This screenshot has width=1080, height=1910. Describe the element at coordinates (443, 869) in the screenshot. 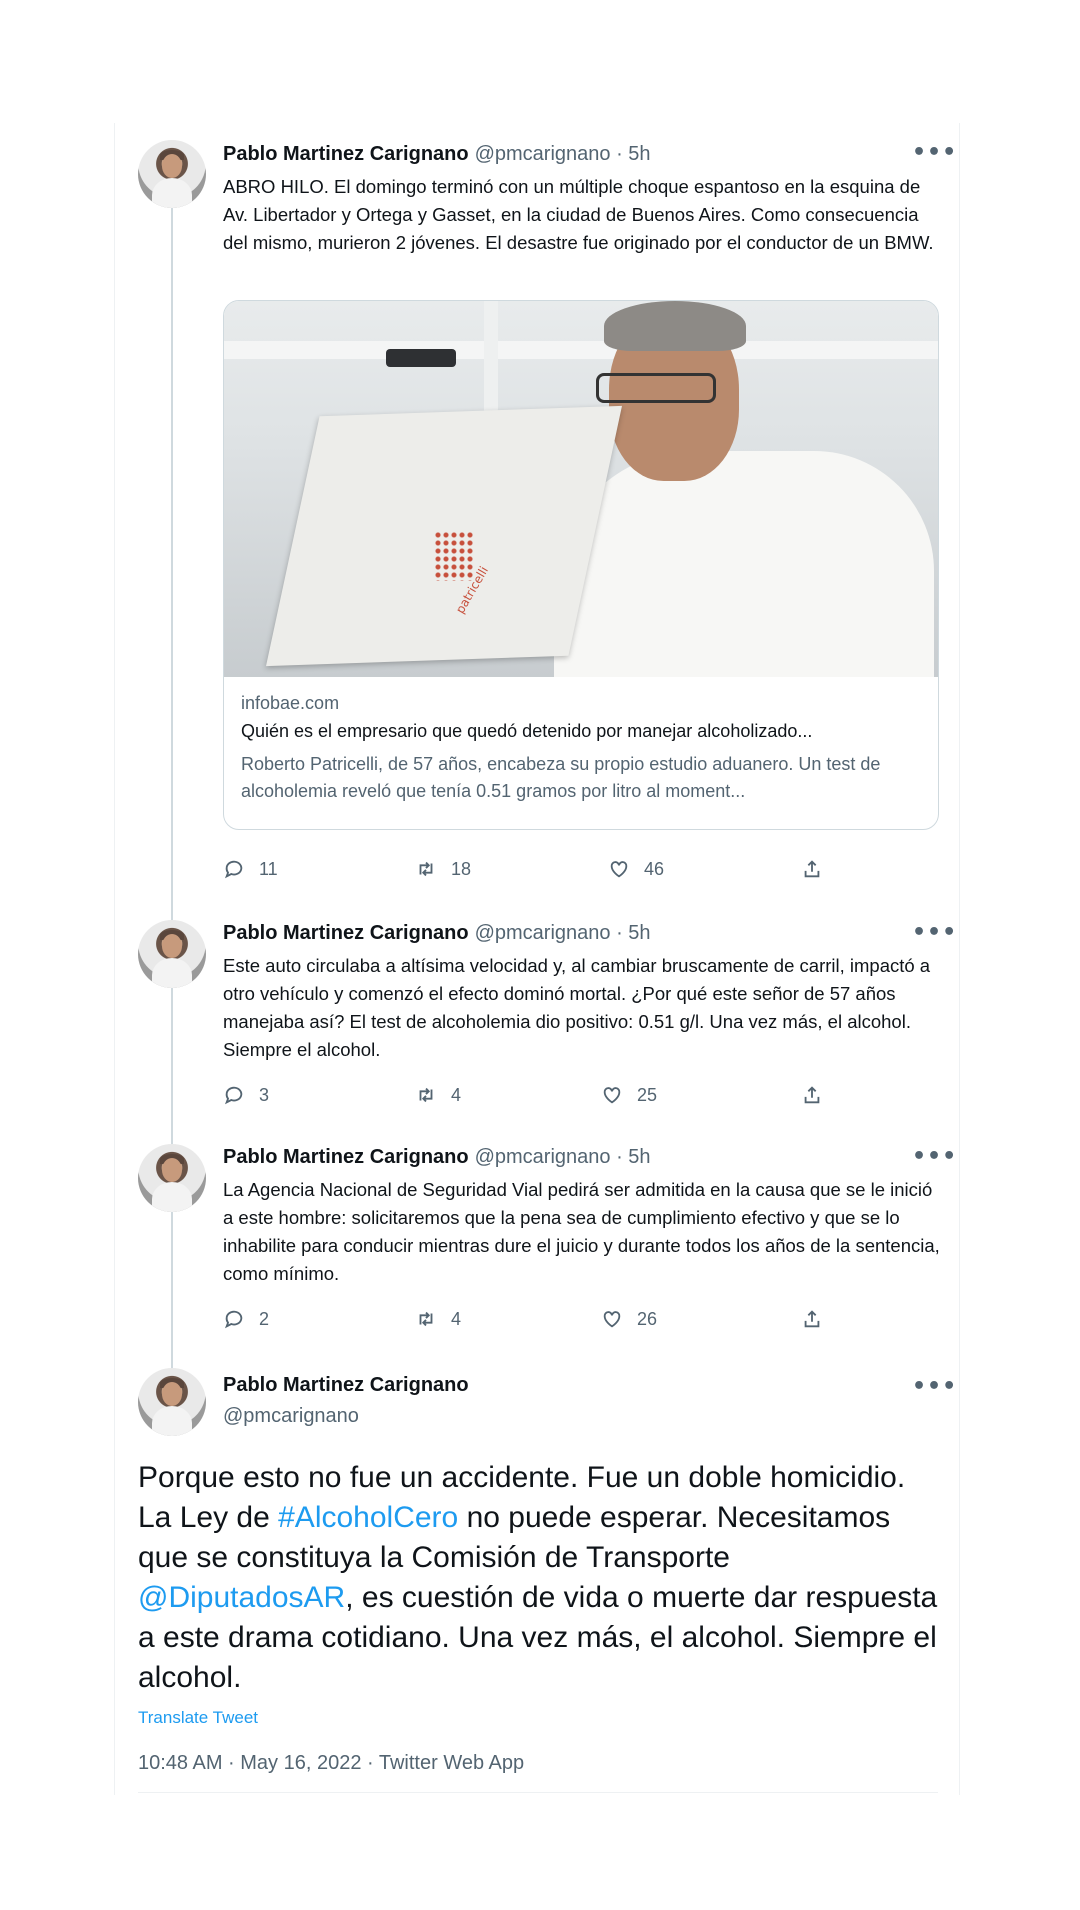

I see `retweet-button: 18` at that location.